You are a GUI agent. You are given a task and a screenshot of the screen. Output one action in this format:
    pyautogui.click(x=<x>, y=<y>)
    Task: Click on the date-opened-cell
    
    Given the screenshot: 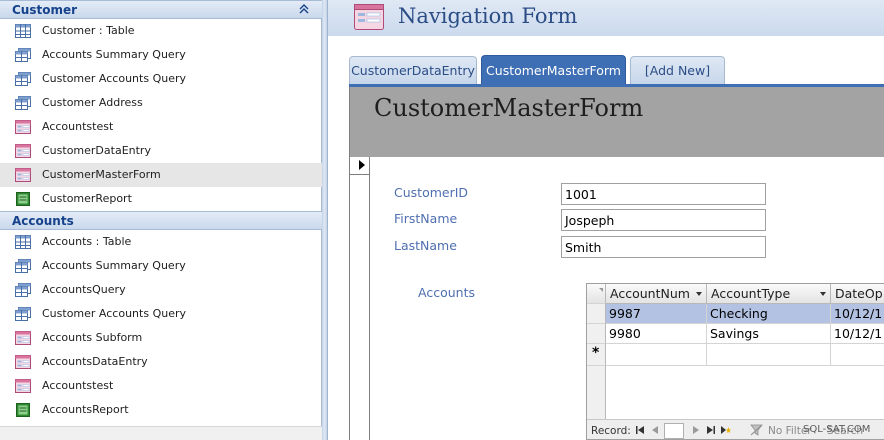 What is the action you would take?
    pyautogui.click(x=857, y=355)
    